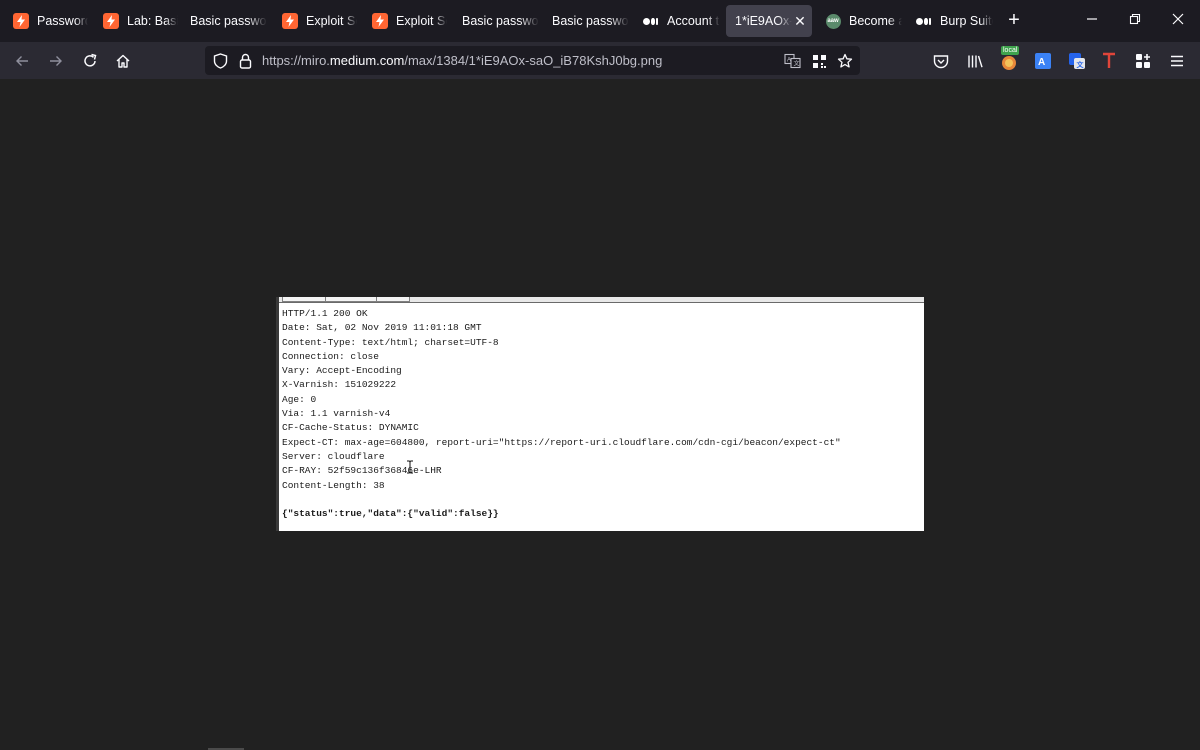  Describe the element at coordinates (975, 61) in the screenshot. I see `library-icon` at that location.